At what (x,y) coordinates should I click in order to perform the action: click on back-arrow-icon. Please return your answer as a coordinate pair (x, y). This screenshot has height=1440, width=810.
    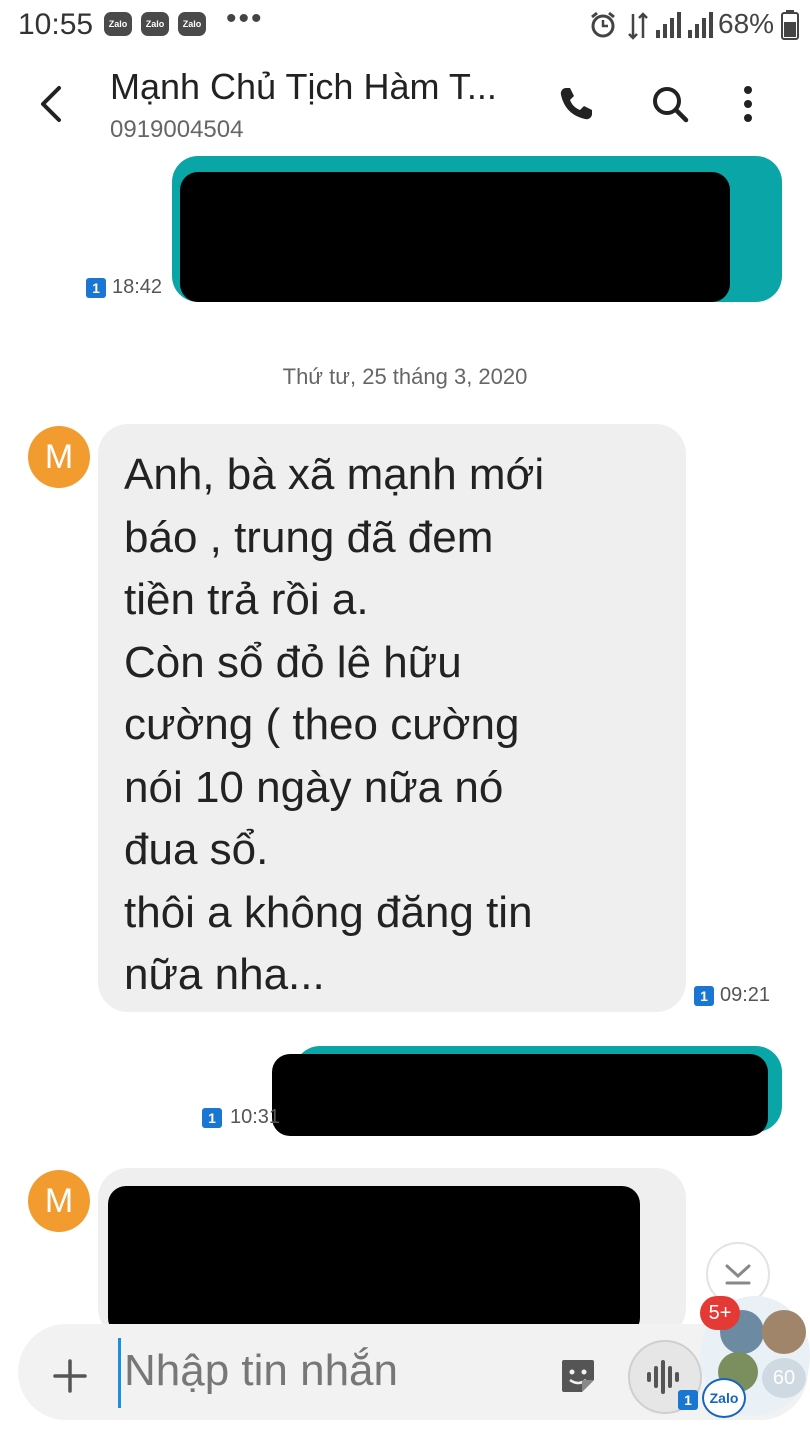
    Looking at the image, I should click on (51, 104).